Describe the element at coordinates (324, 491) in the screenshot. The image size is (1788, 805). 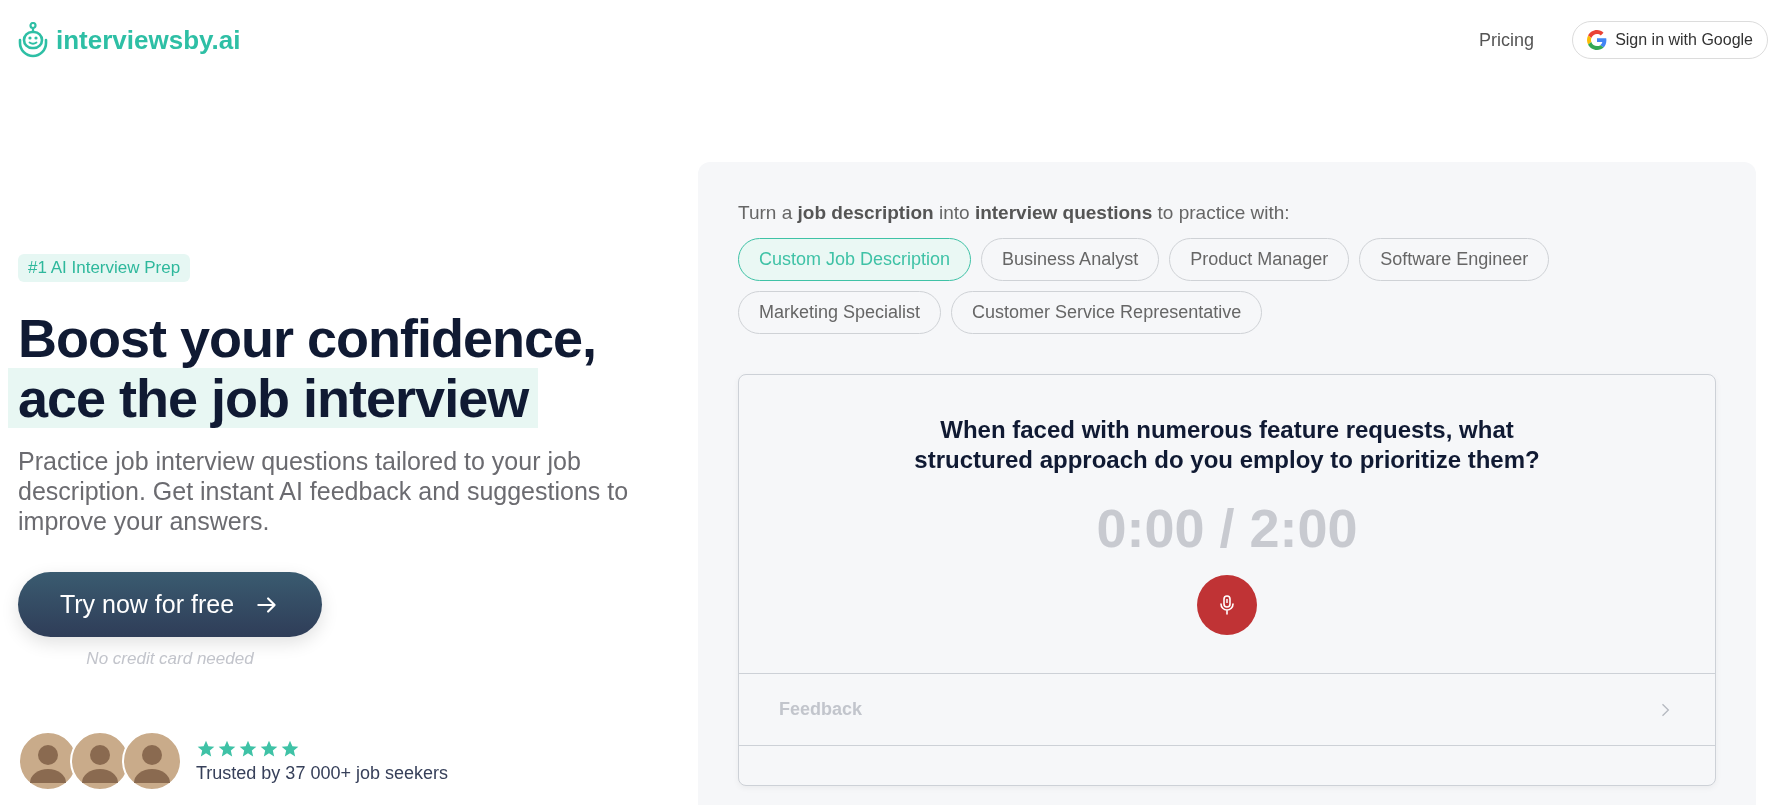
I see `description: Practice job interview questions tailored to your job description. Get instant AI feedback and suggestions to improve your answers.` at that location.